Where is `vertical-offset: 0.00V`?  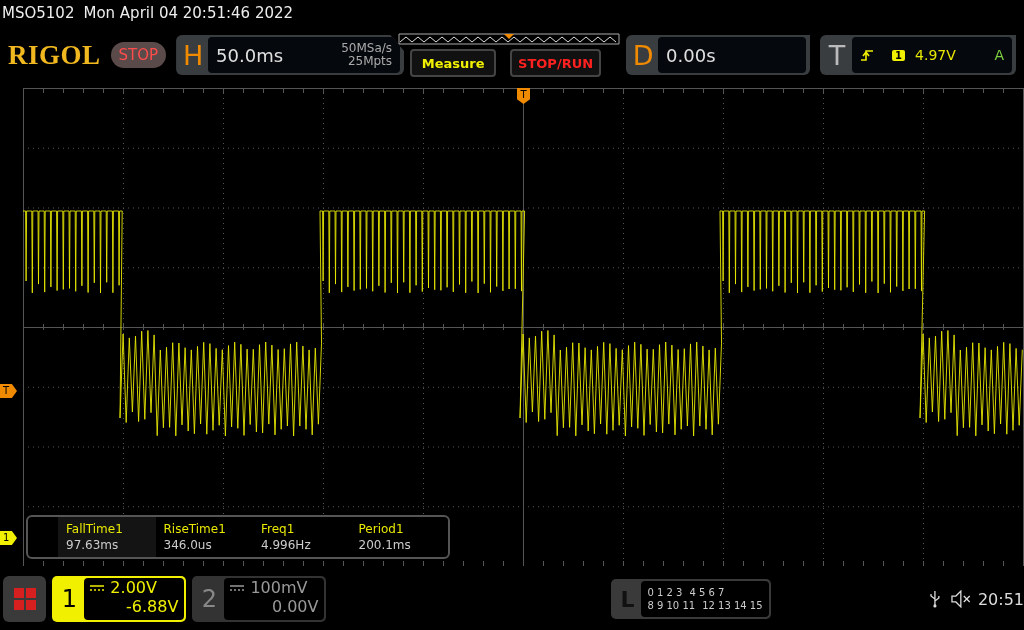
vertical-offset: 0.00V is located at coordinates (295, 606).